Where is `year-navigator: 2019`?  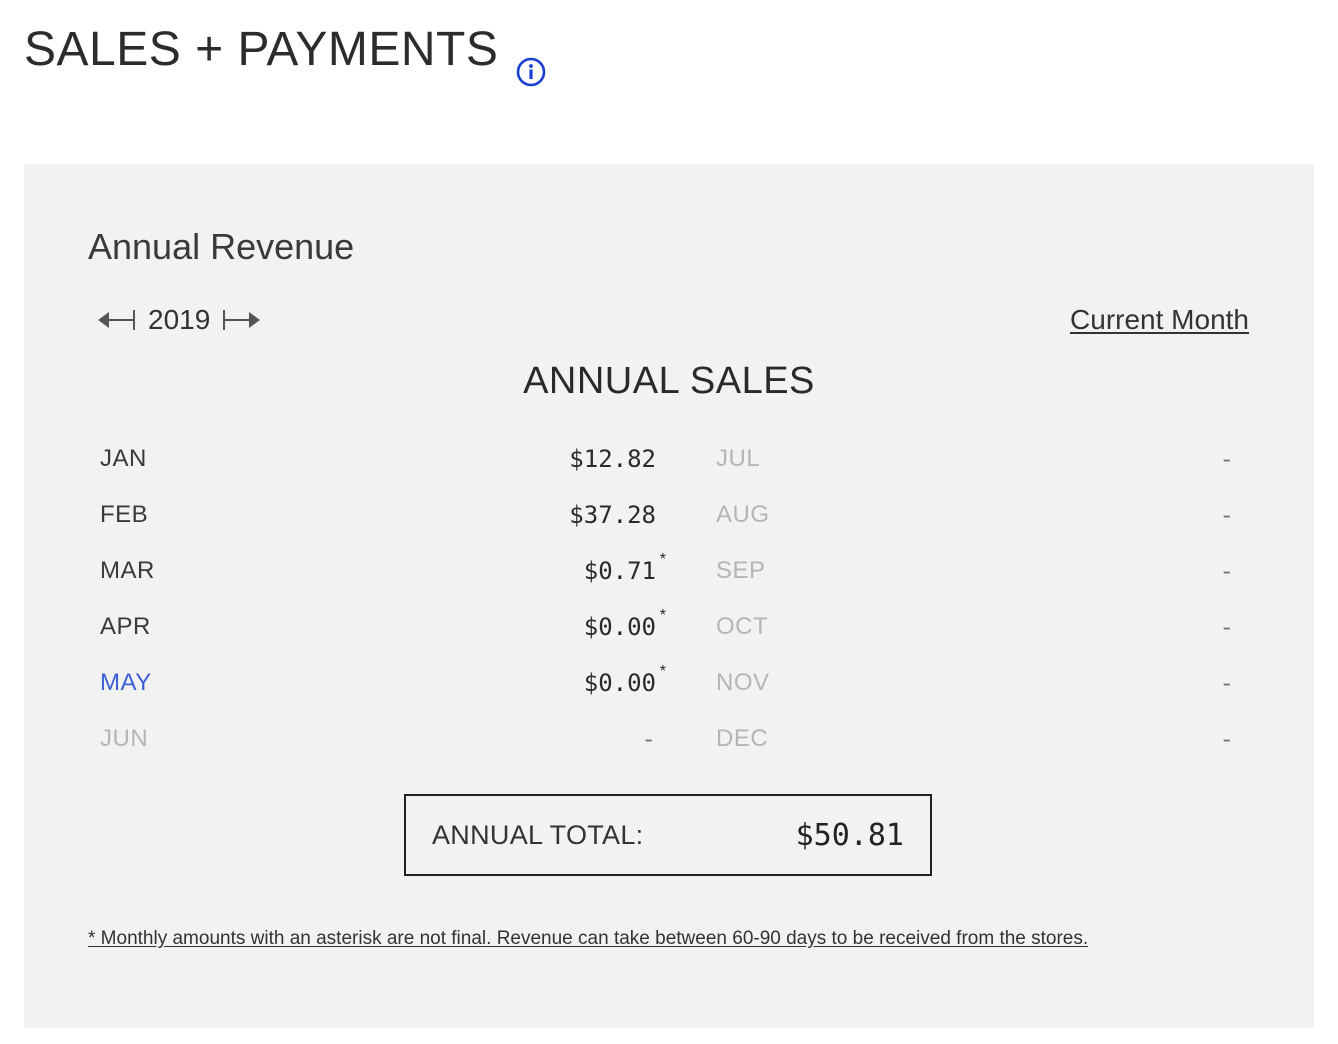
year-navigator: 2019 is located at coordinates (179, 320).